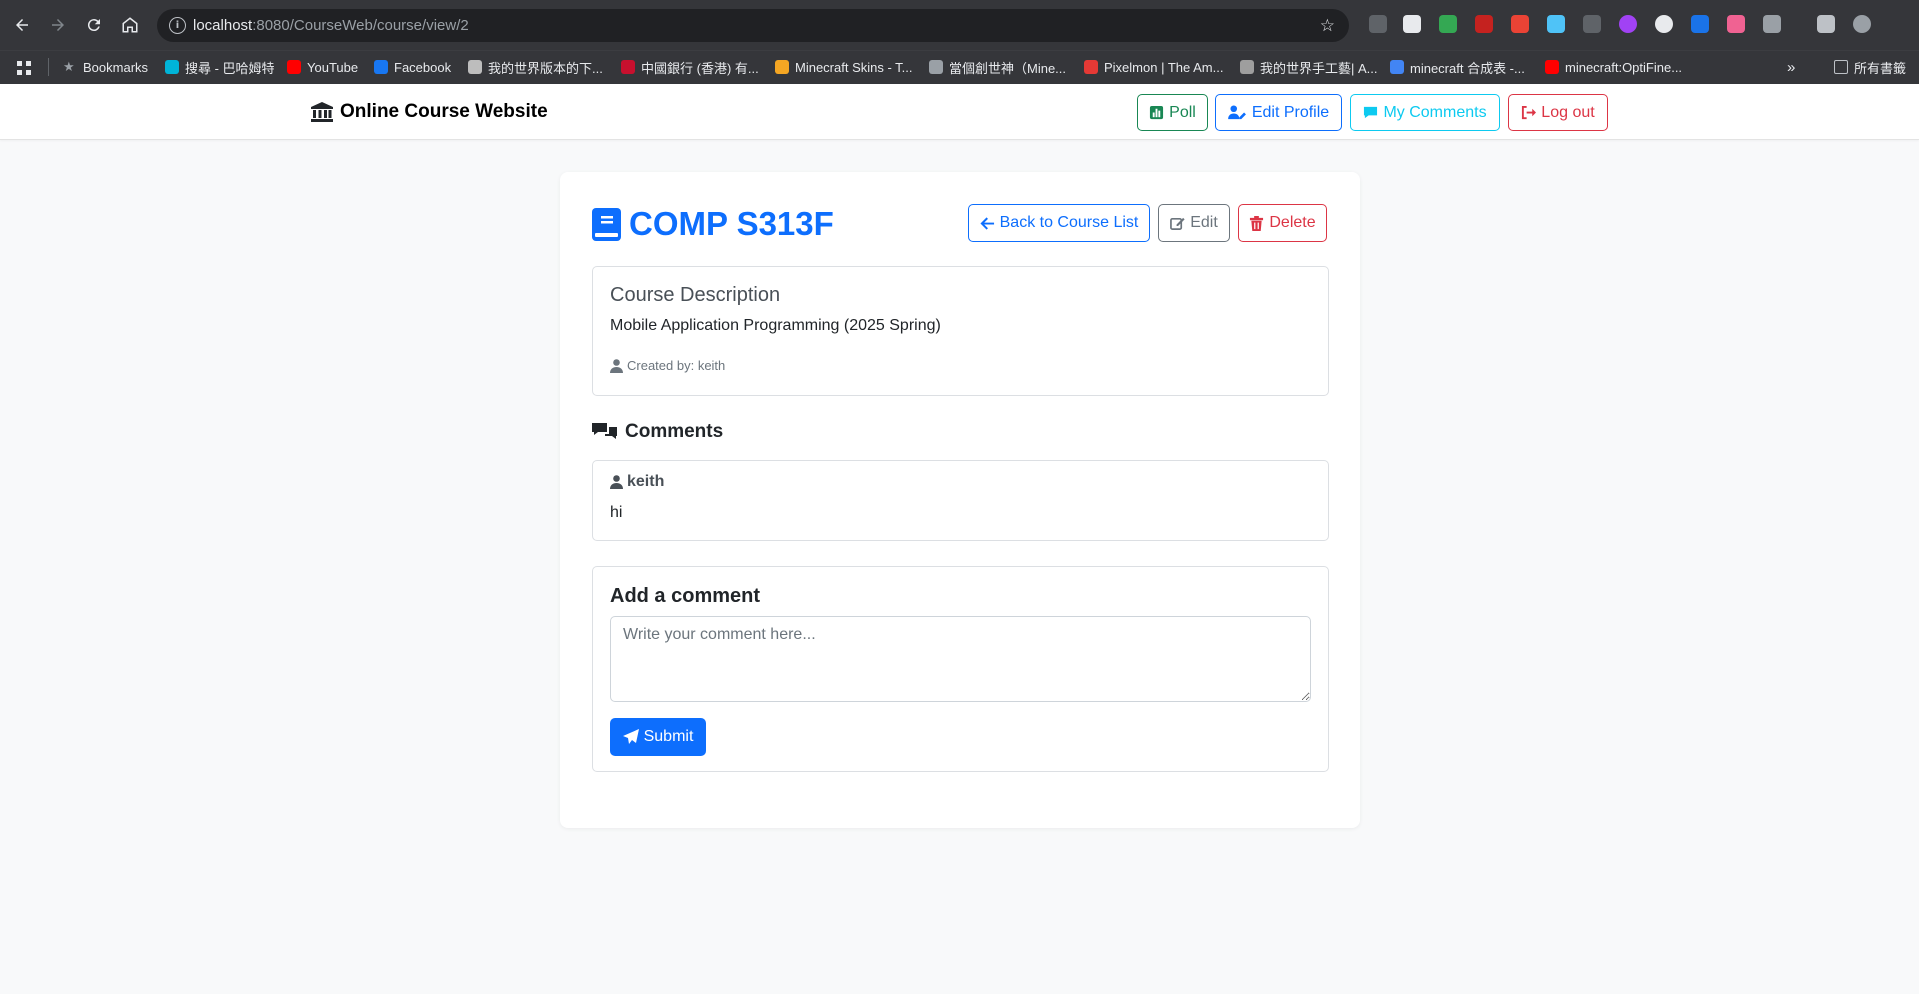  I want to click on bookmark-star-icon: ☆, so click(1327, 26).